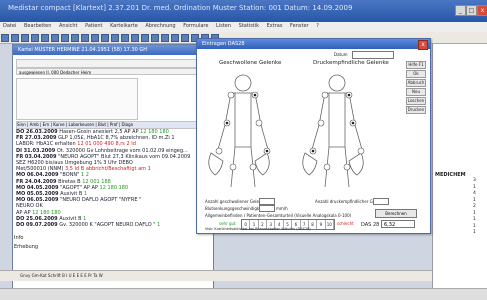 This screenshot has width=487, height=300. Describe the element at coordinates (93, 26) in the screenshot. I see `menu-item: Patient` at that location.